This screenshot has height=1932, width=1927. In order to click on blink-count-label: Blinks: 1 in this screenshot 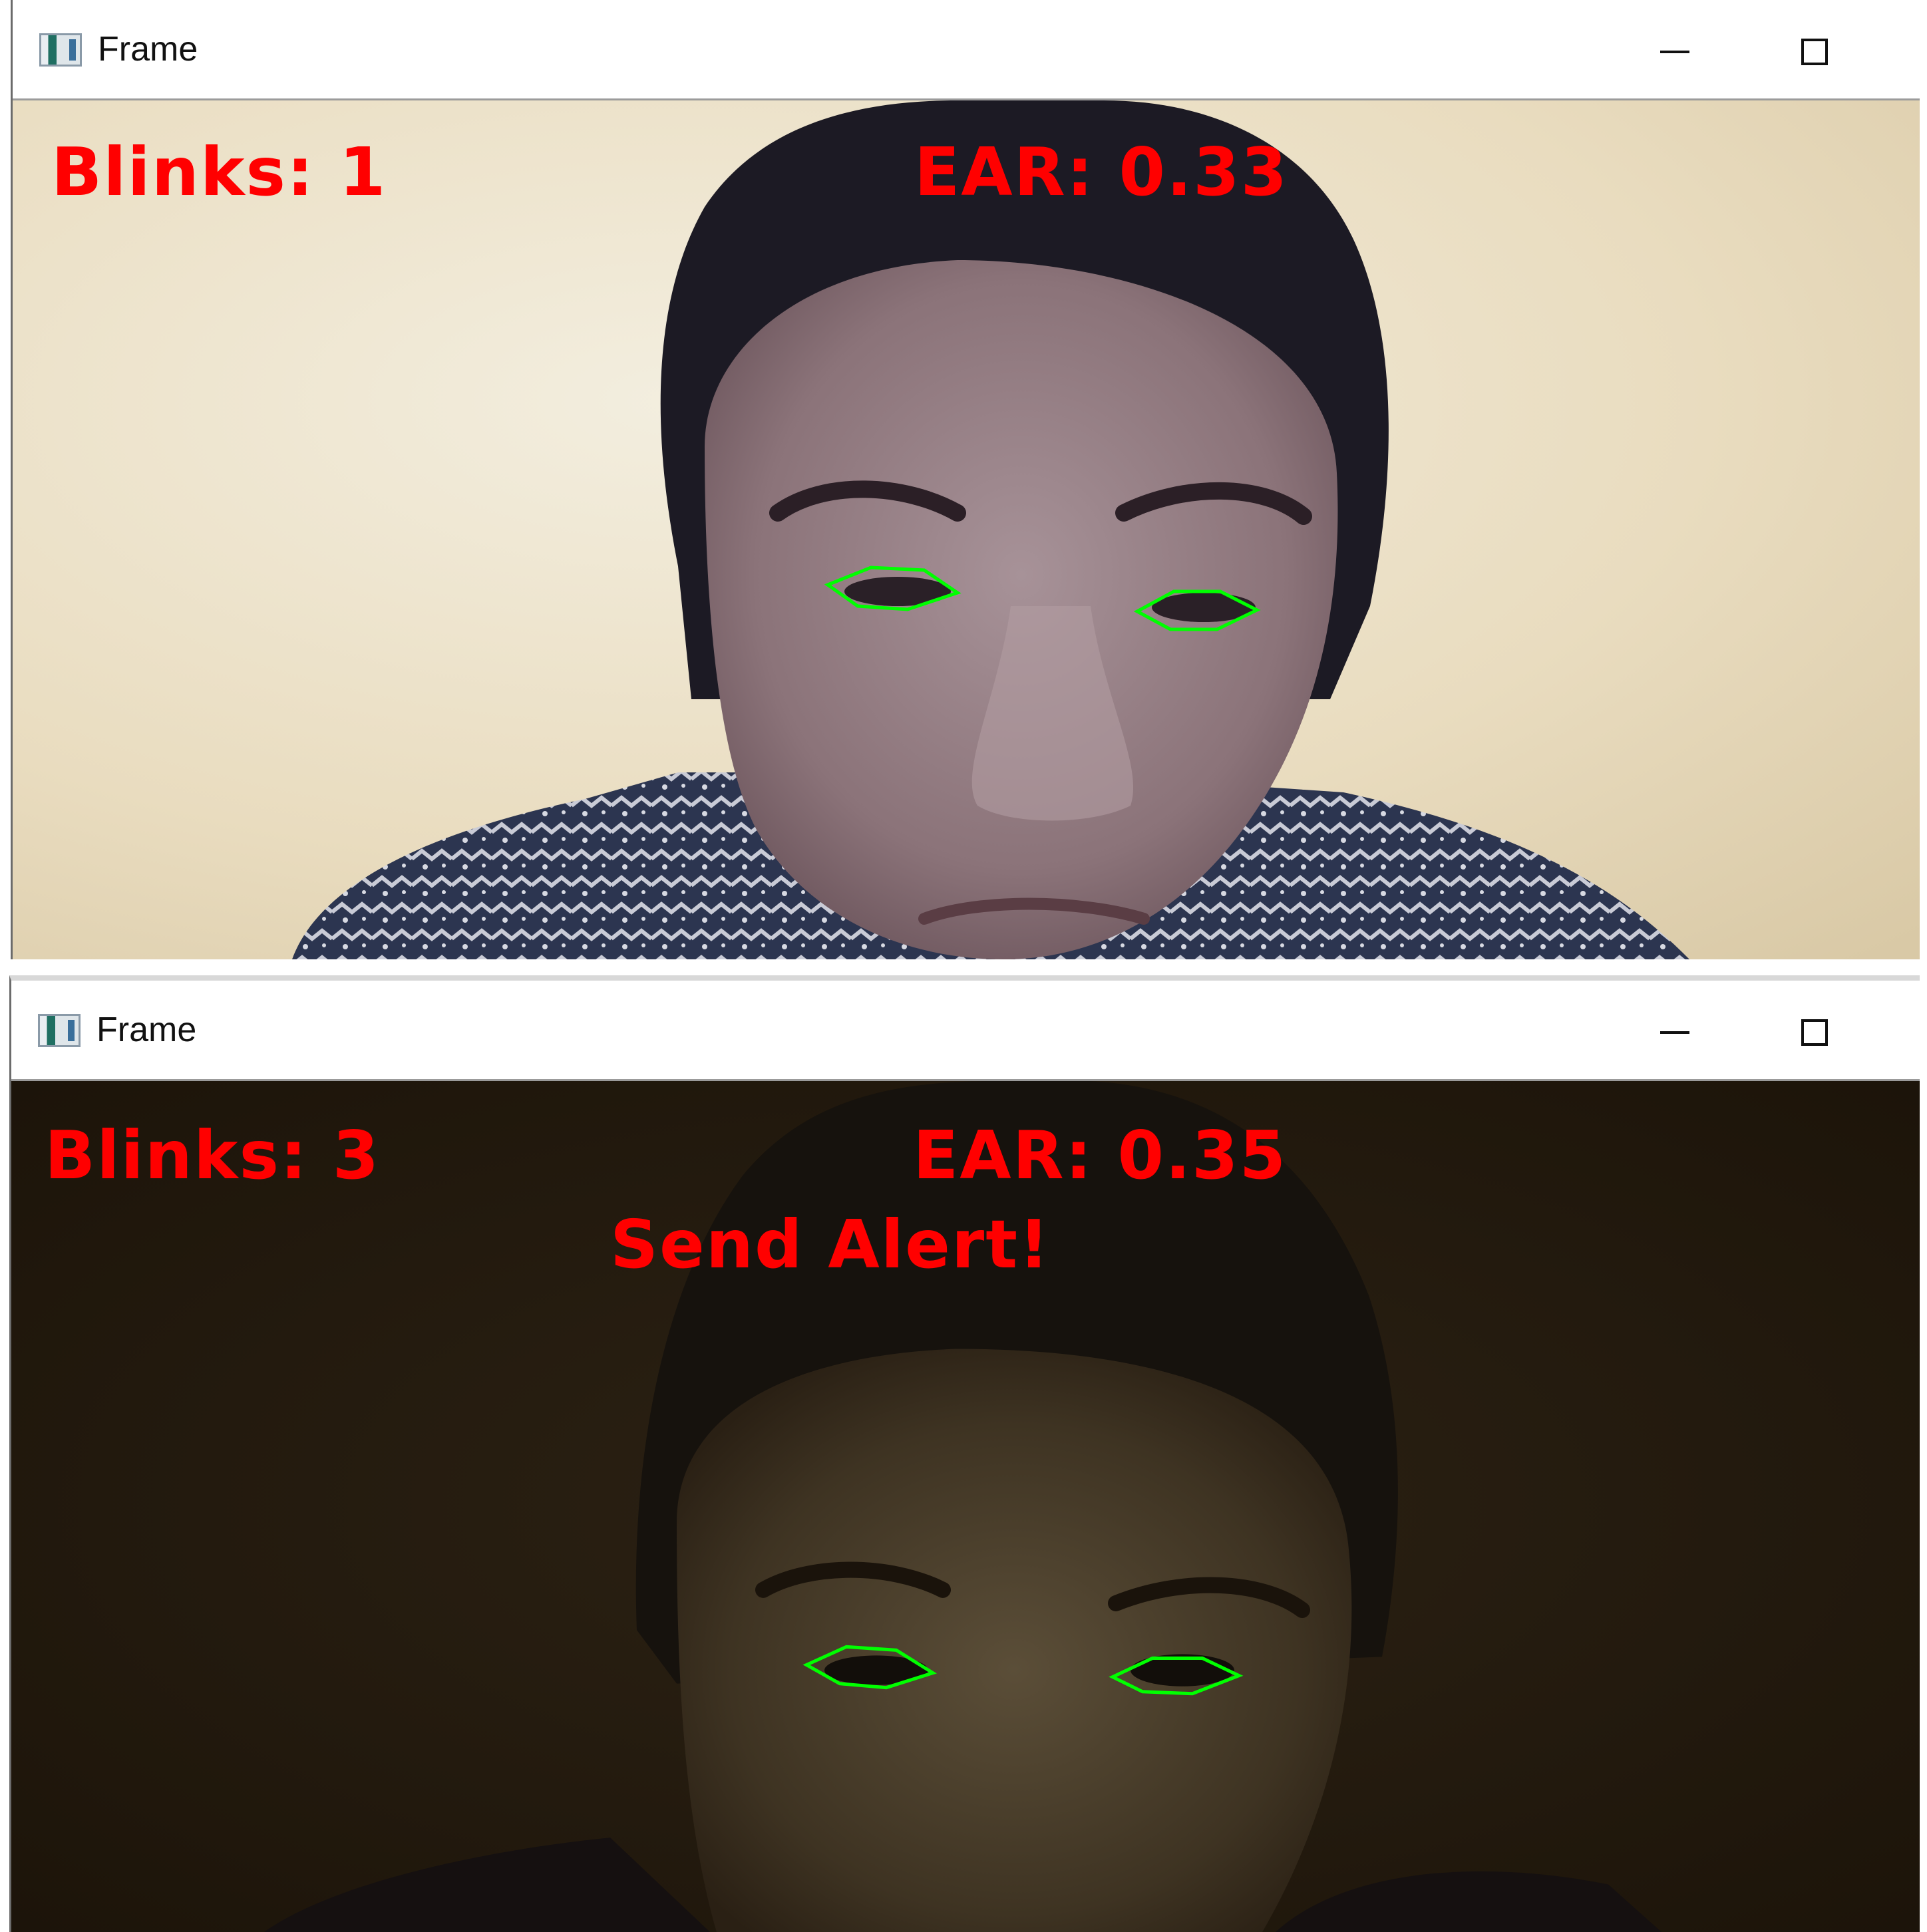, I will do `click(219, 172)`.